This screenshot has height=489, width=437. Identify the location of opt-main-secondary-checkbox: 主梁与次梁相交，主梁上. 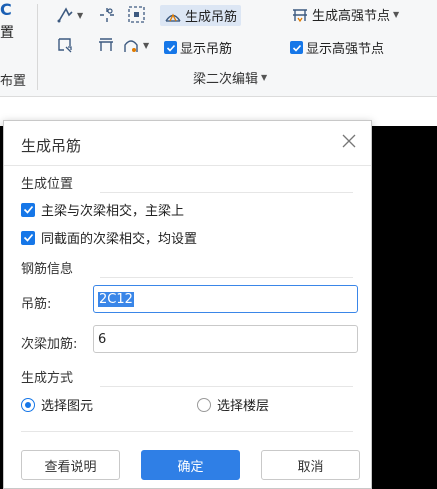
(102, 209).